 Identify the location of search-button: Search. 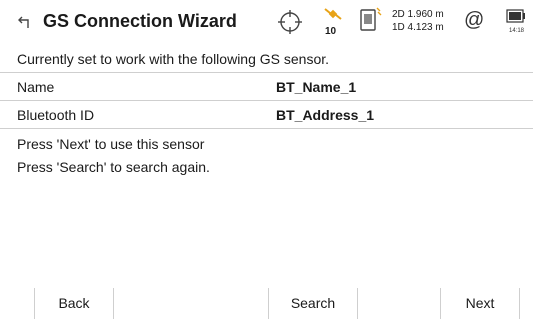
(313, 303).